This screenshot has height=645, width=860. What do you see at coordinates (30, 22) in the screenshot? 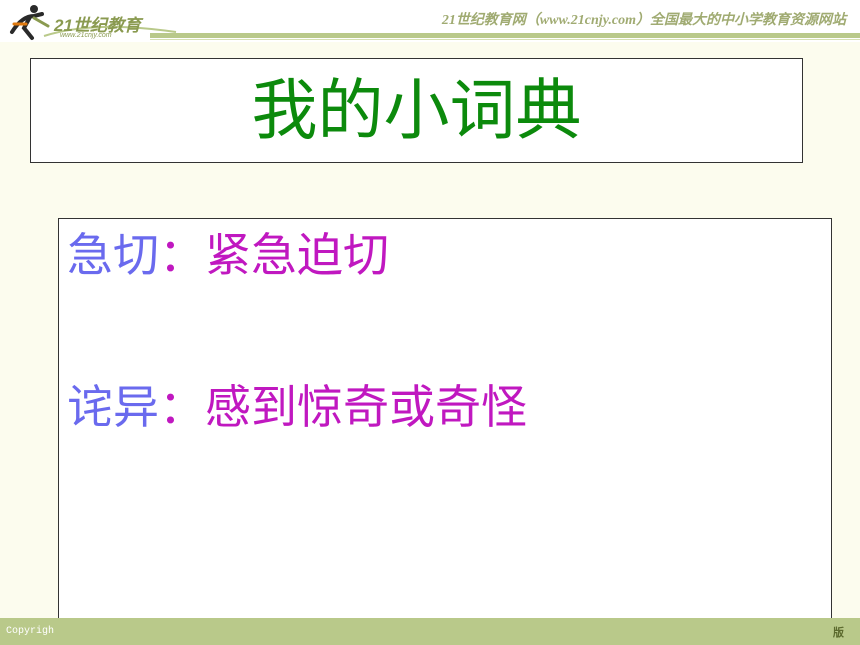
I see `runner-icon` at bounding box center [30, 22].